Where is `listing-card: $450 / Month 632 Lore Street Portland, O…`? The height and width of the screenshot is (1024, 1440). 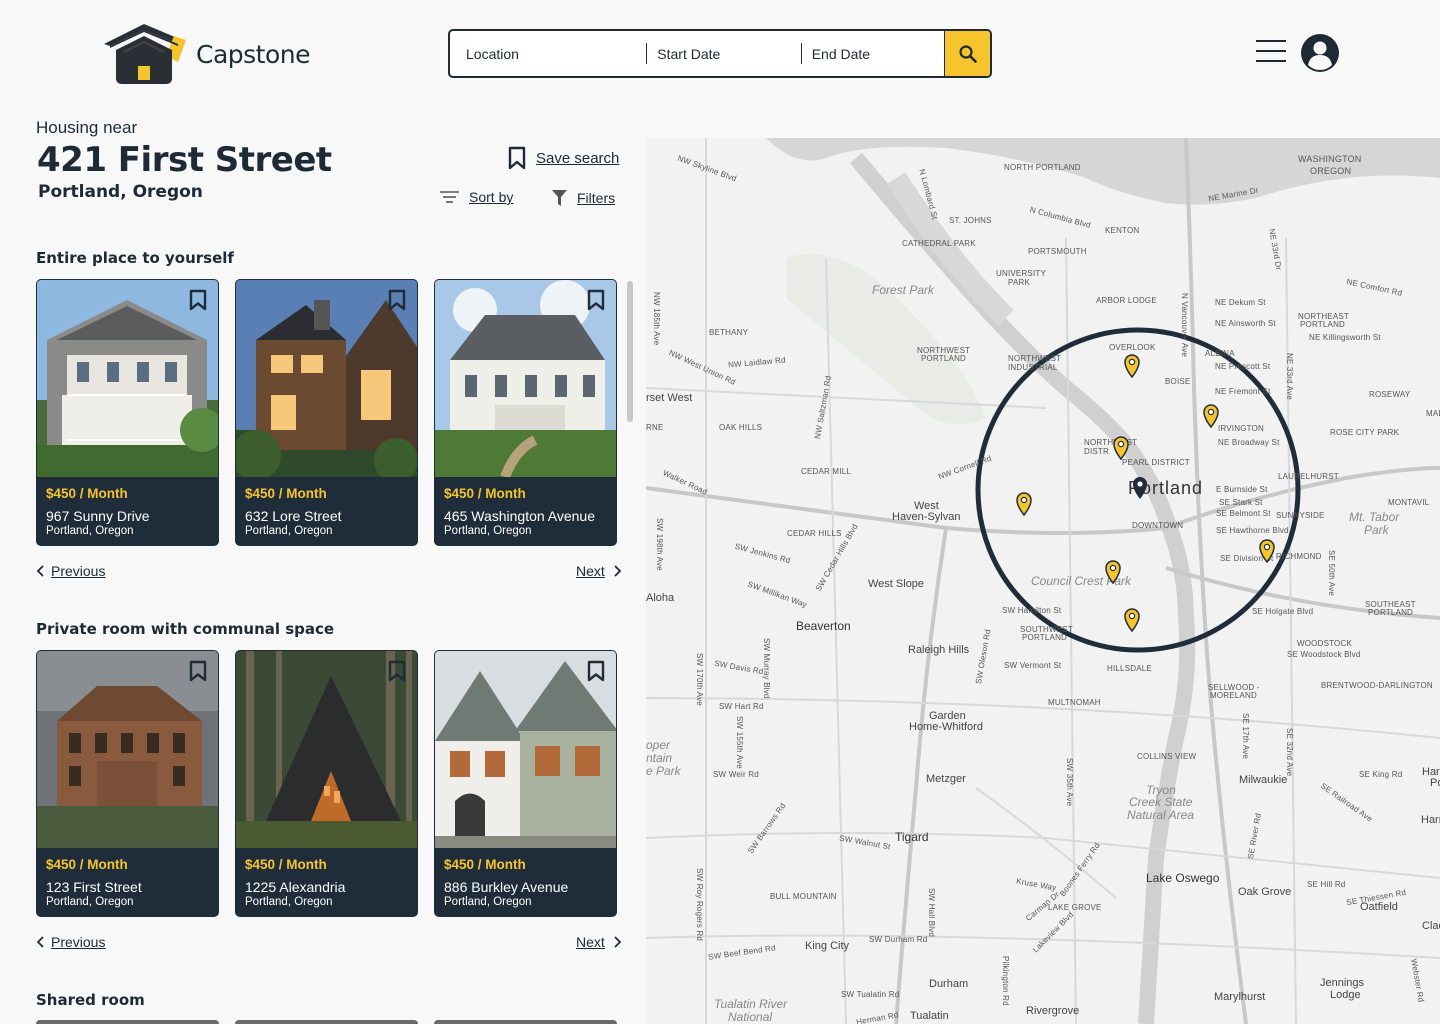 listing-card: $450 / Month 632 Lore Street Portland, O… is located at coordinates (326, 412).